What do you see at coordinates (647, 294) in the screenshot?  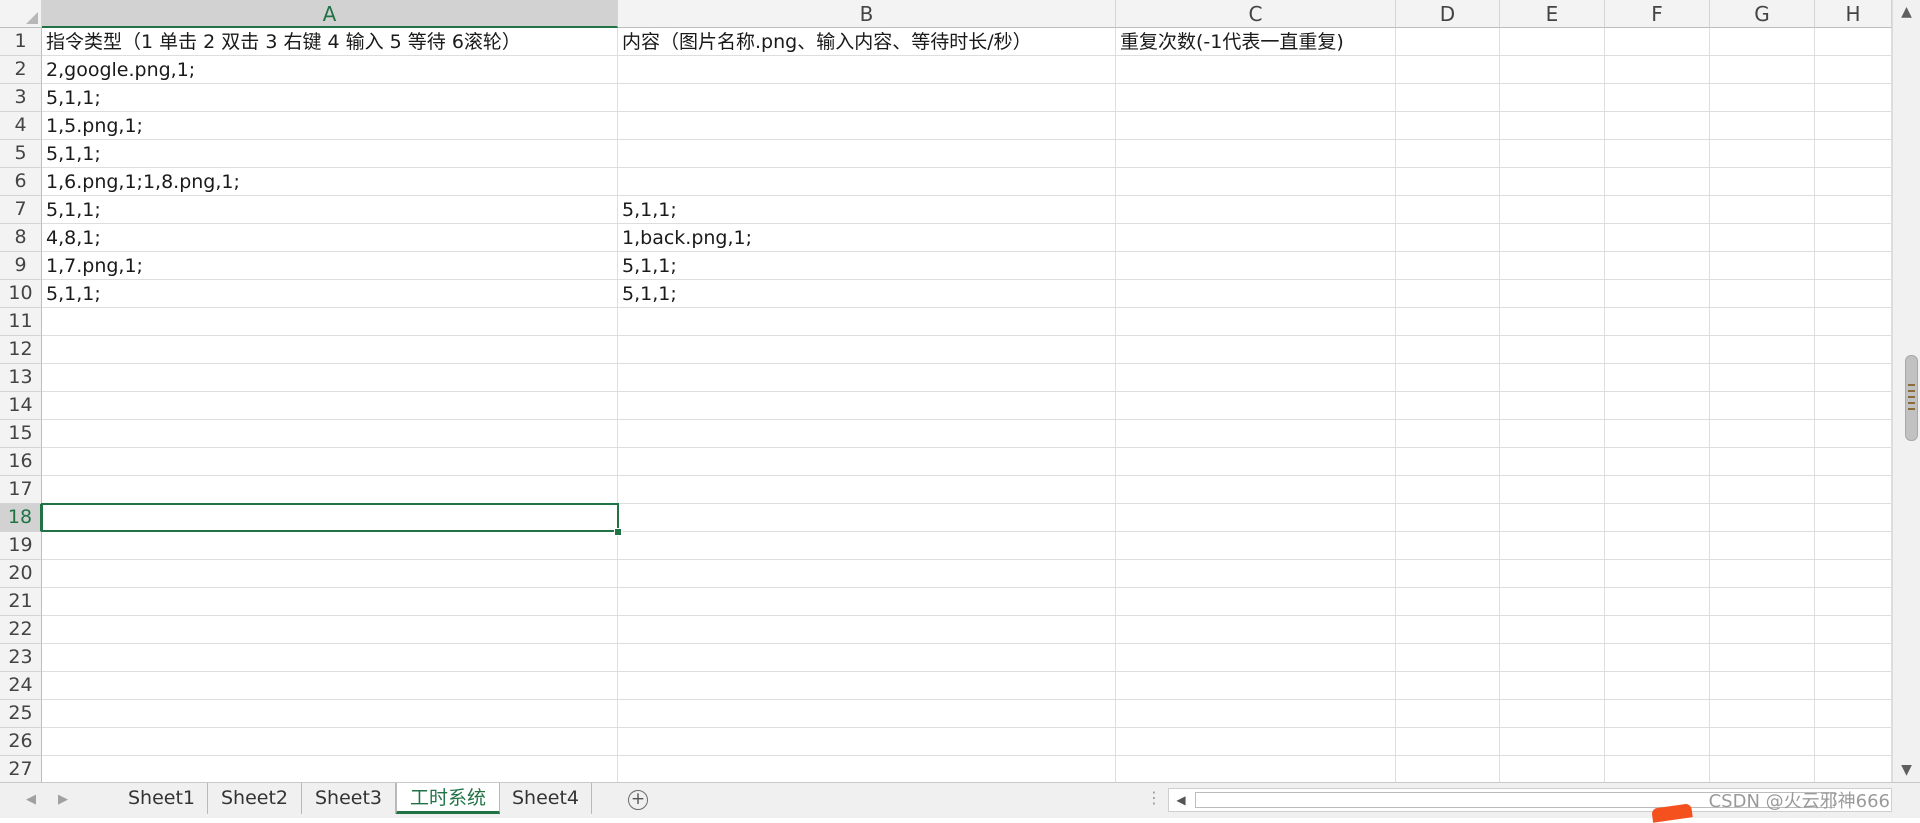 I see `cell-b10: 5,1,1;` at bounding box center [647, 294].